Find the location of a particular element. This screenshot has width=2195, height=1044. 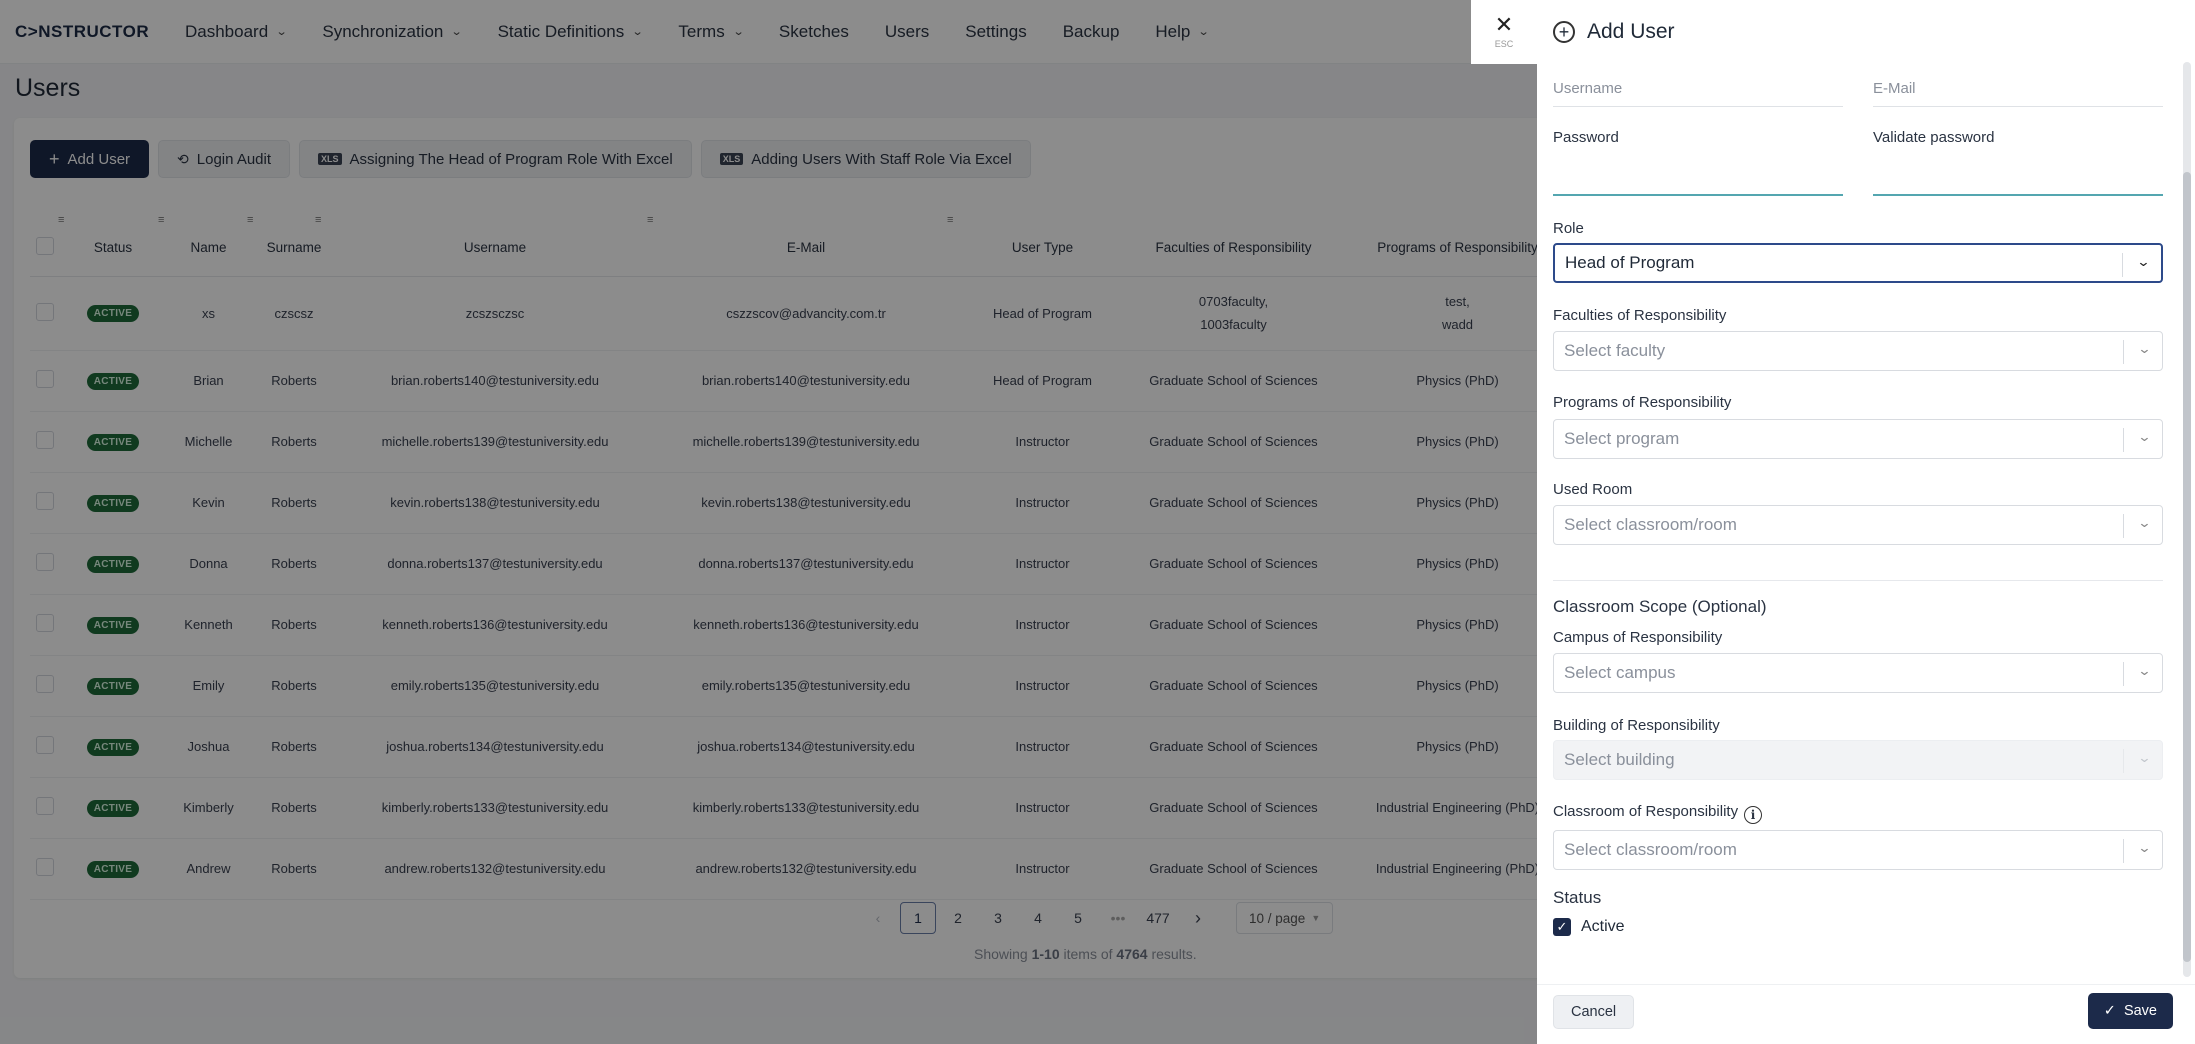

faculties-select: Select faculty ⌄ is located at coordinates (1858, 351).